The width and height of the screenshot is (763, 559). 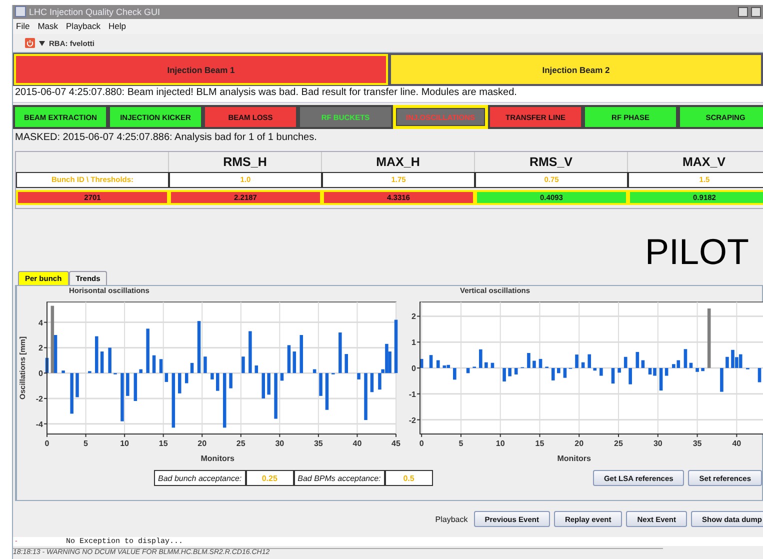 What do you see at coordinates (39, 425) in the screenshot?
I see `tick-label: -4` at bounding box center [39, 425].